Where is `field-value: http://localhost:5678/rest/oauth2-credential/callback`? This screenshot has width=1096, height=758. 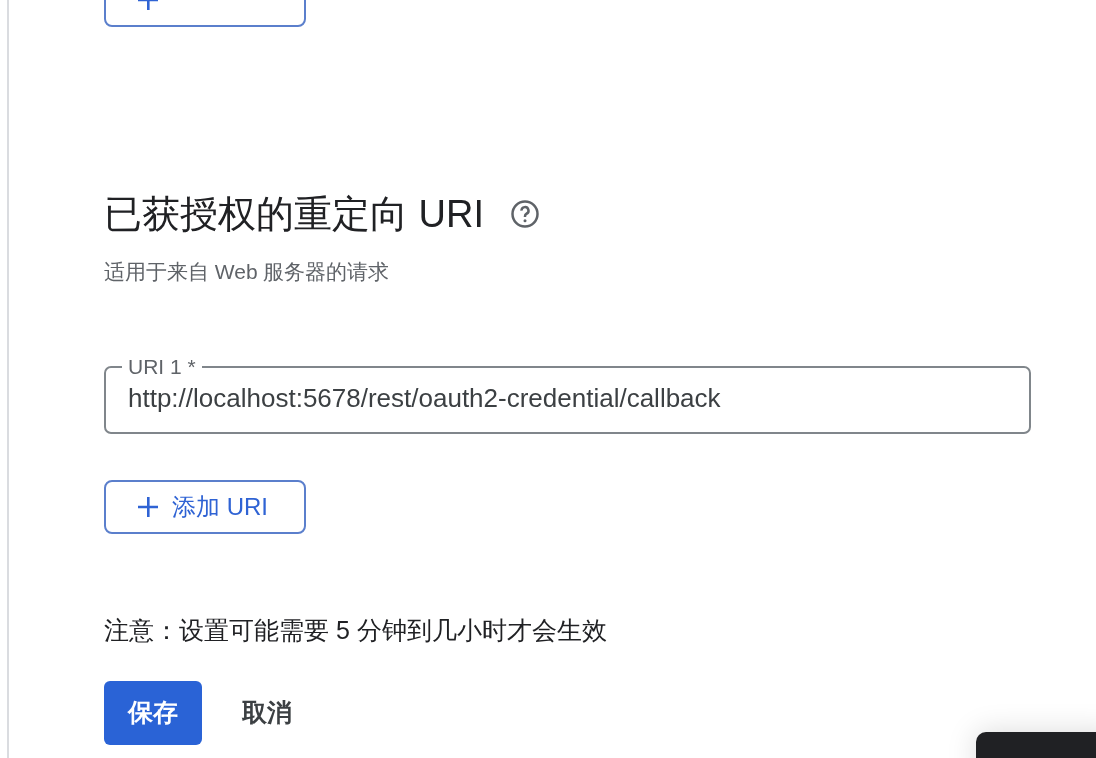
field-value: http://localhost:5678/rest/oauth2-credential/callback is located at coordinates (424, 398).